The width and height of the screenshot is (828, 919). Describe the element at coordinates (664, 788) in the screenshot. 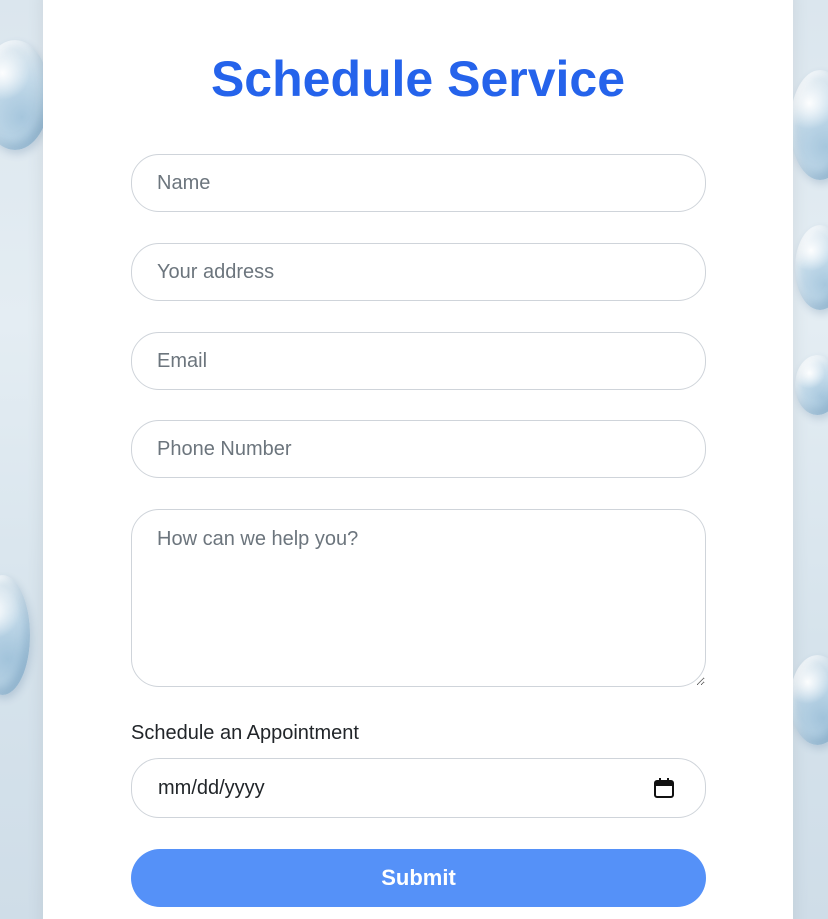

I see `calendar-icon` at that location.